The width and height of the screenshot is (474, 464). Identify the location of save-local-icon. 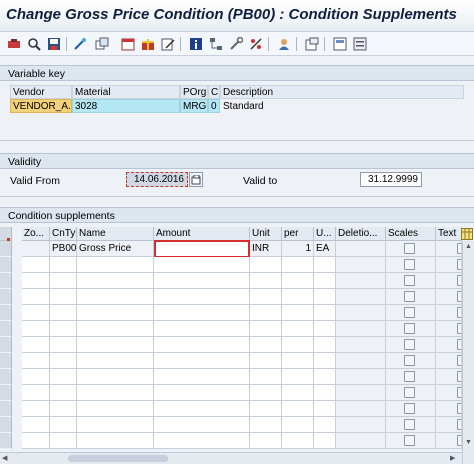
(54, 44).